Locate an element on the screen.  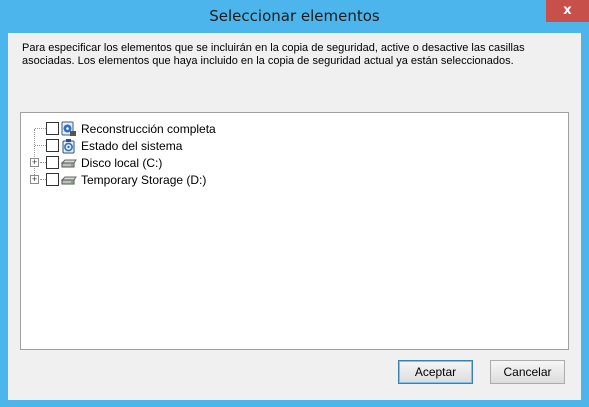
dialog-title: Seleccionar elementos is located at coordinates (294, 16).